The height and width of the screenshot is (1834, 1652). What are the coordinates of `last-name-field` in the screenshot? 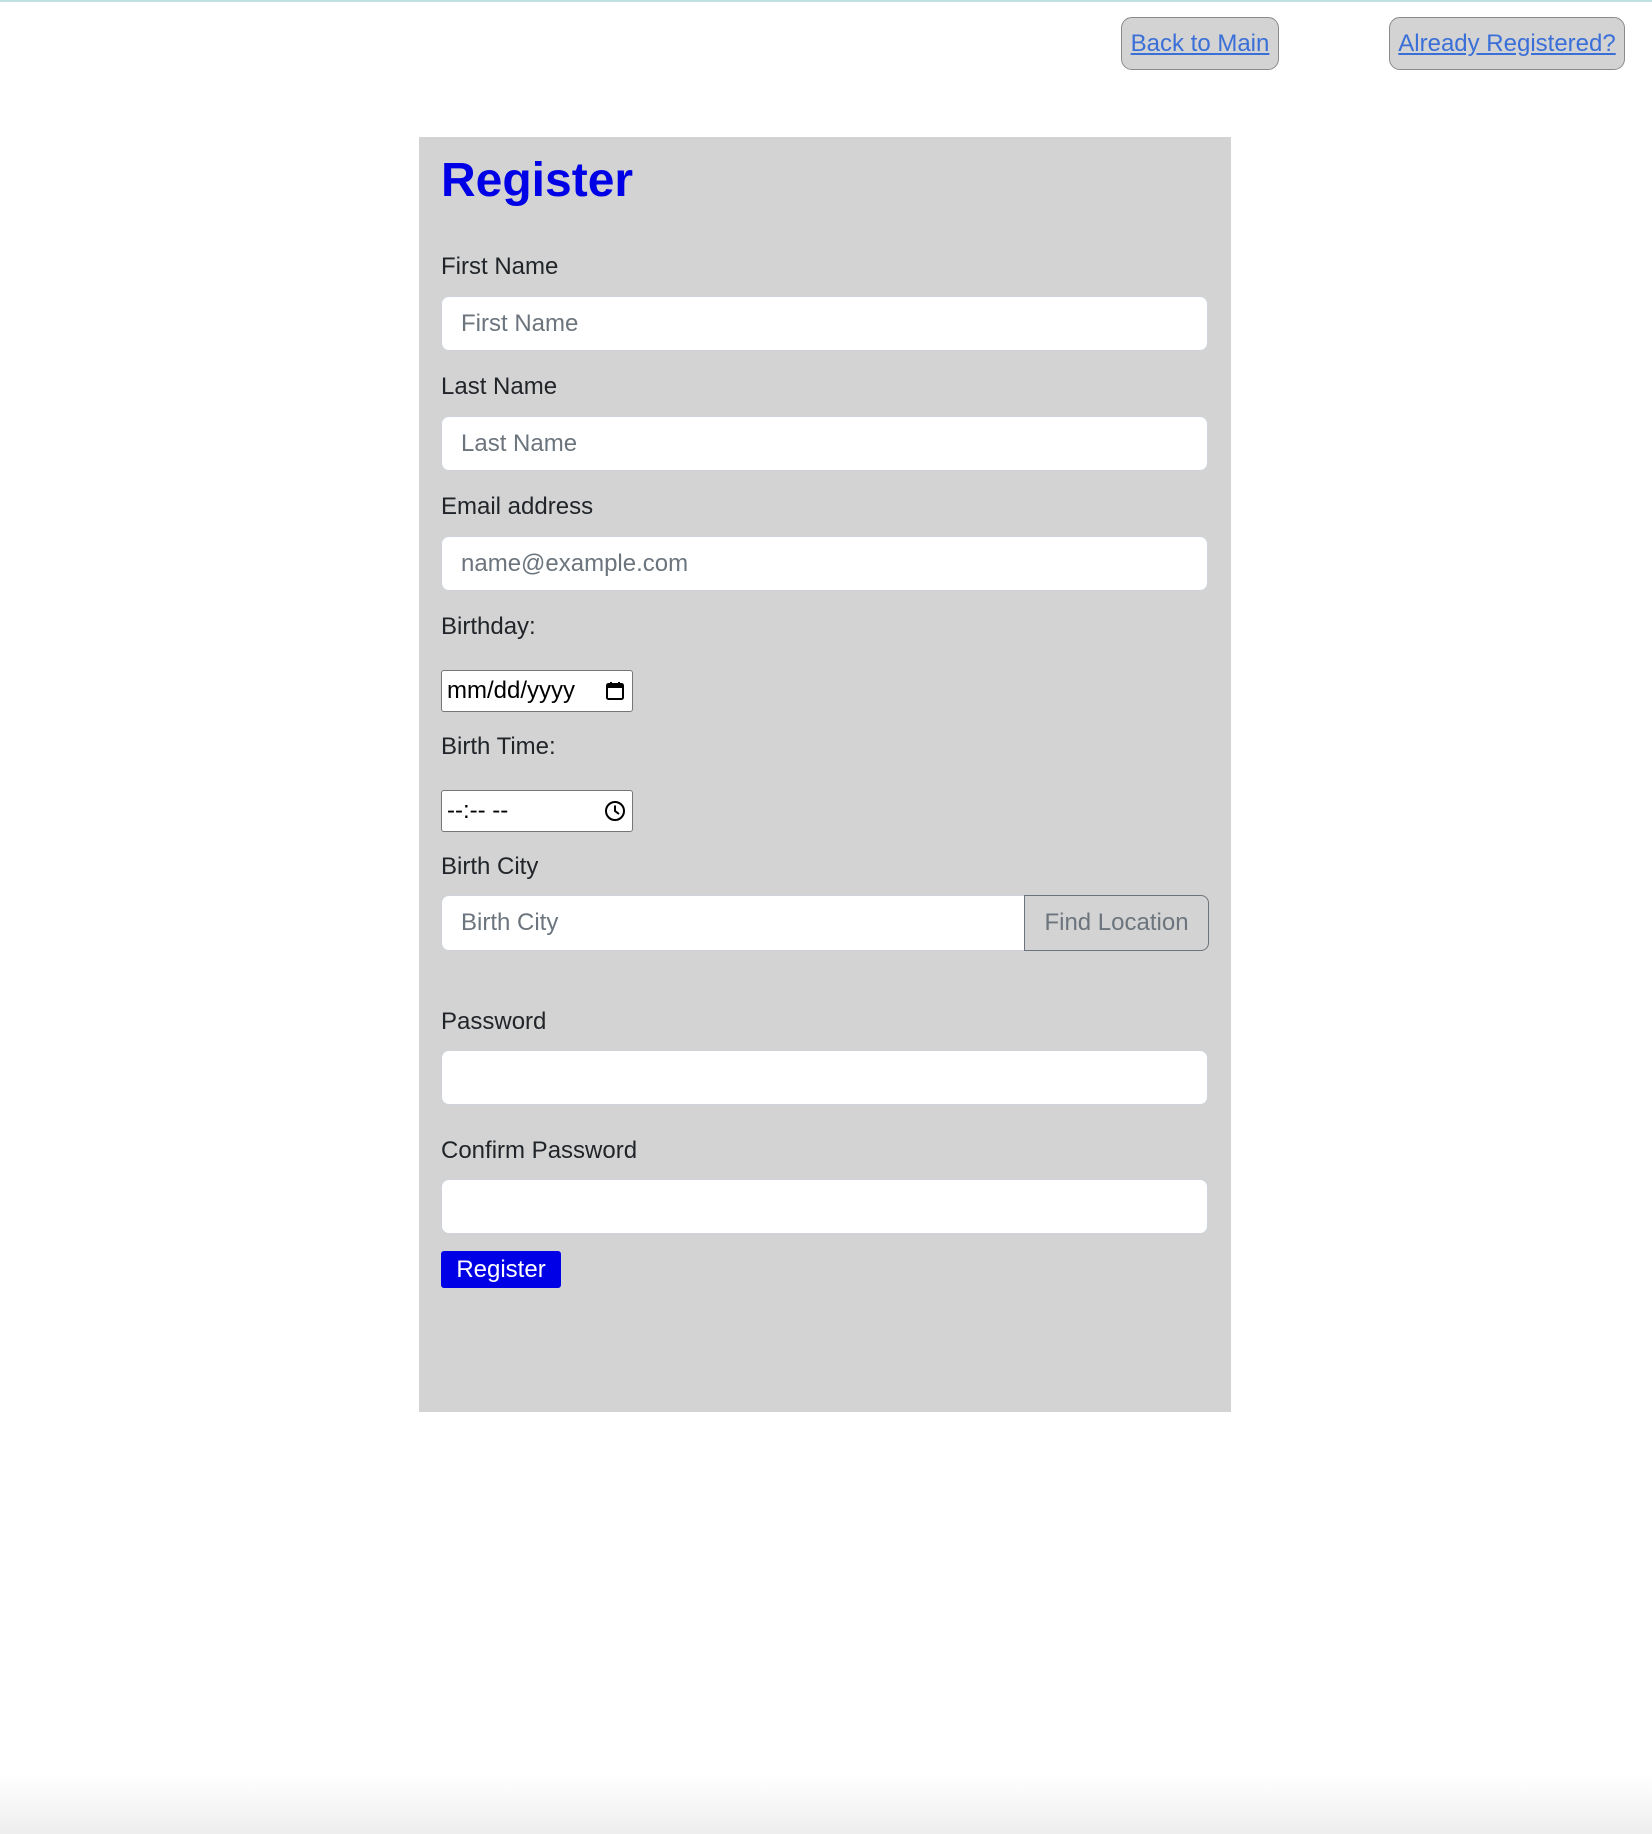 It's located at (824, 443).